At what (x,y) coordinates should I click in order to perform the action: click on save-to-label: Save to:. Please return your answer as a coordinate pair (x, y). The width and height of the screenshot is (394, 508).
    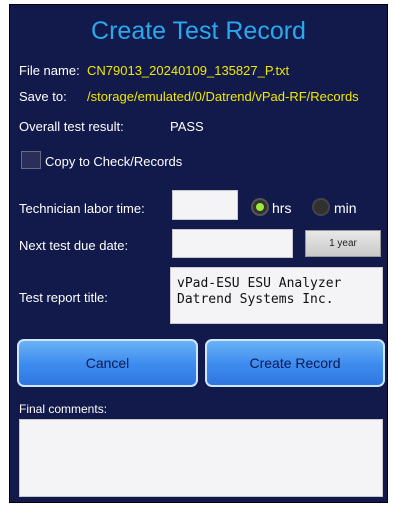
    Looking at the image, I should click on (43, 96).